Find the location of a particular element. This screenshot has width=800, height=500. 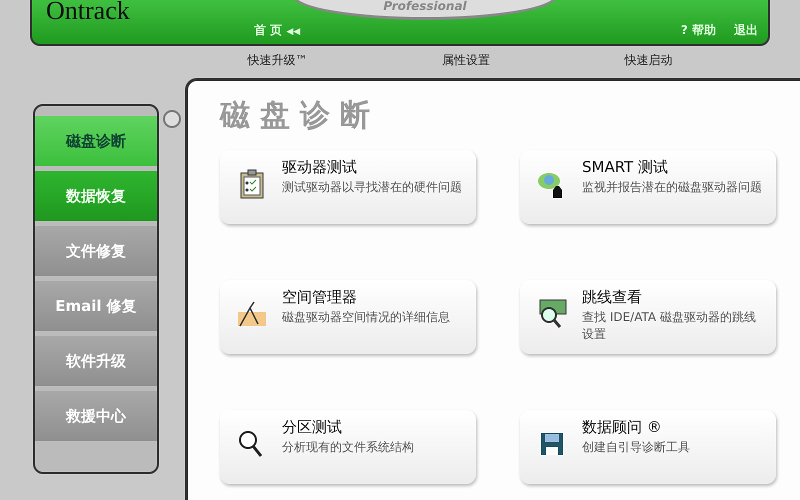

tool-description: 监视并报告潜在的磁盘驱动器问题 is located at coordinates (672, 187).